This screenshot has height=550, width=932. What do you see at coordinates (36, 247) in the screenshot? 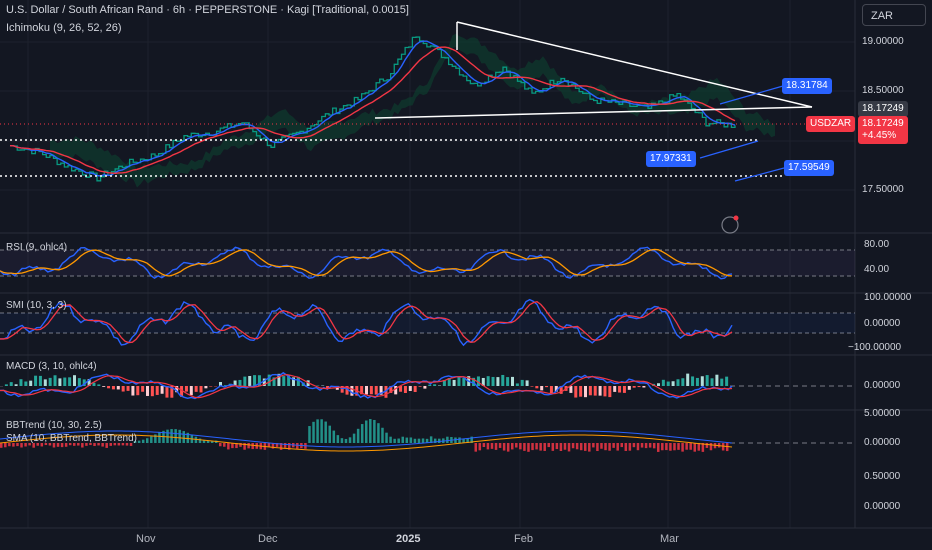
I see `rsi-title: RSI (9, ohlc4)` at bounding box center [36, 247].